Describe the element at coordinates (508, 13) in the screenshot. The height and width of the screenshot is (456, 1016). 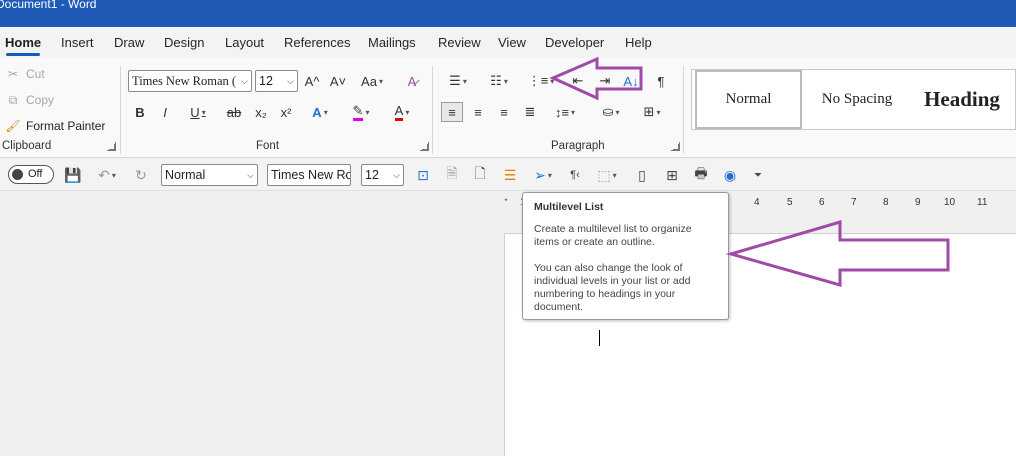
I see `title-bar: Document1 - Word` at that location.